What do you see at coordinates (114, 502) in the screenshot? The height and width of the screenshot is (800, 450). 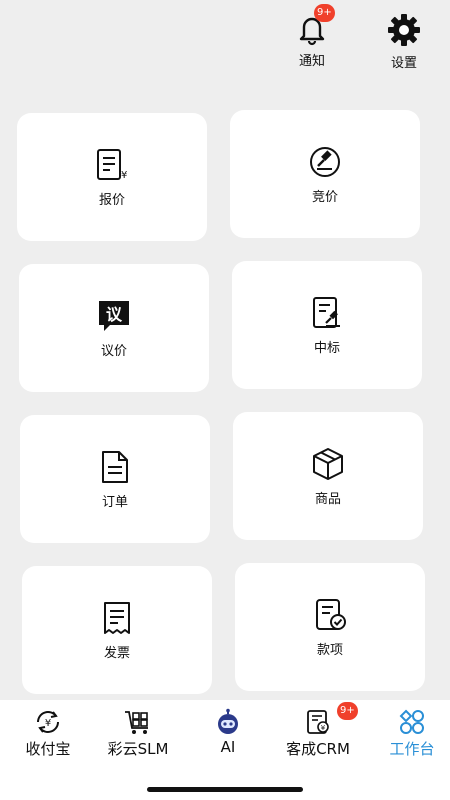 I see `card-order-label: 订单` at bounding box center [114, 502].